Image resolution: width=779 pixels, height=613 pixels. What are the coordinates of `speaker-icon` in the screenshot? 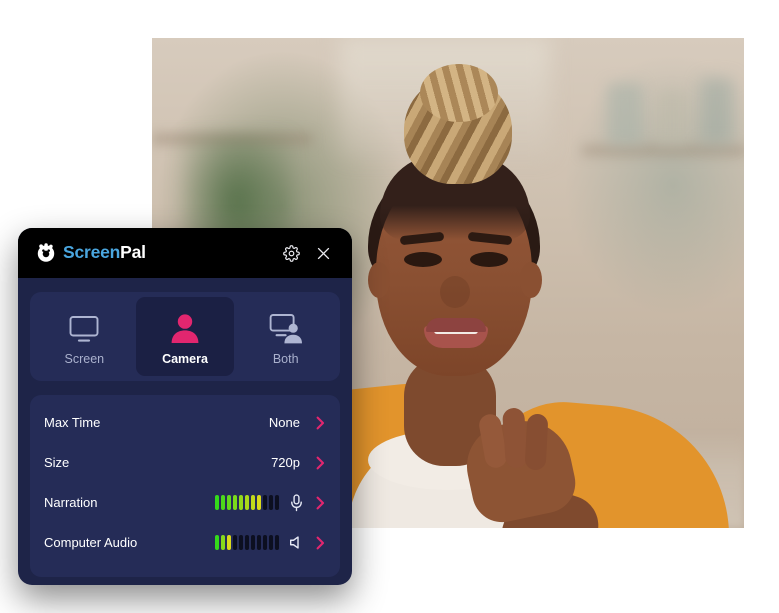 It's located at (296, 543).